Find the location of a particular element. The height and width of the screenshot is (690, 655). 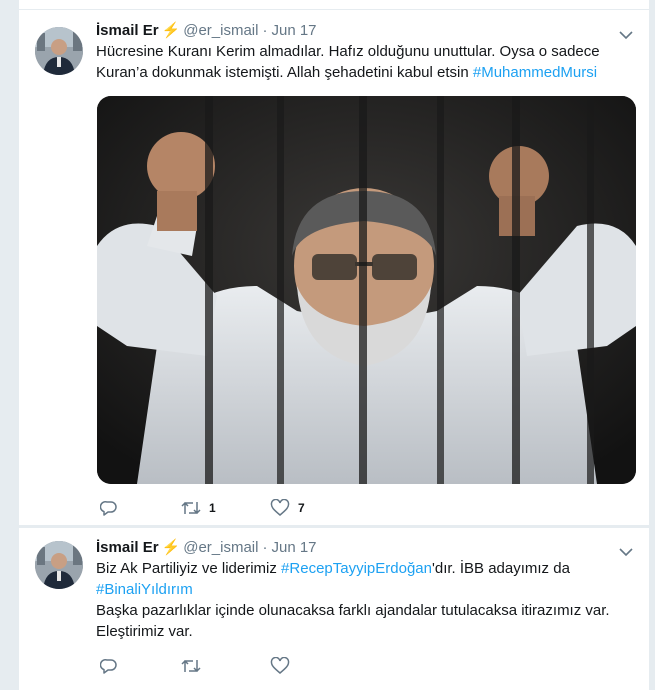

hashtag-link: #RecepTayyipErdoğan is located at coordinates (356, 568).